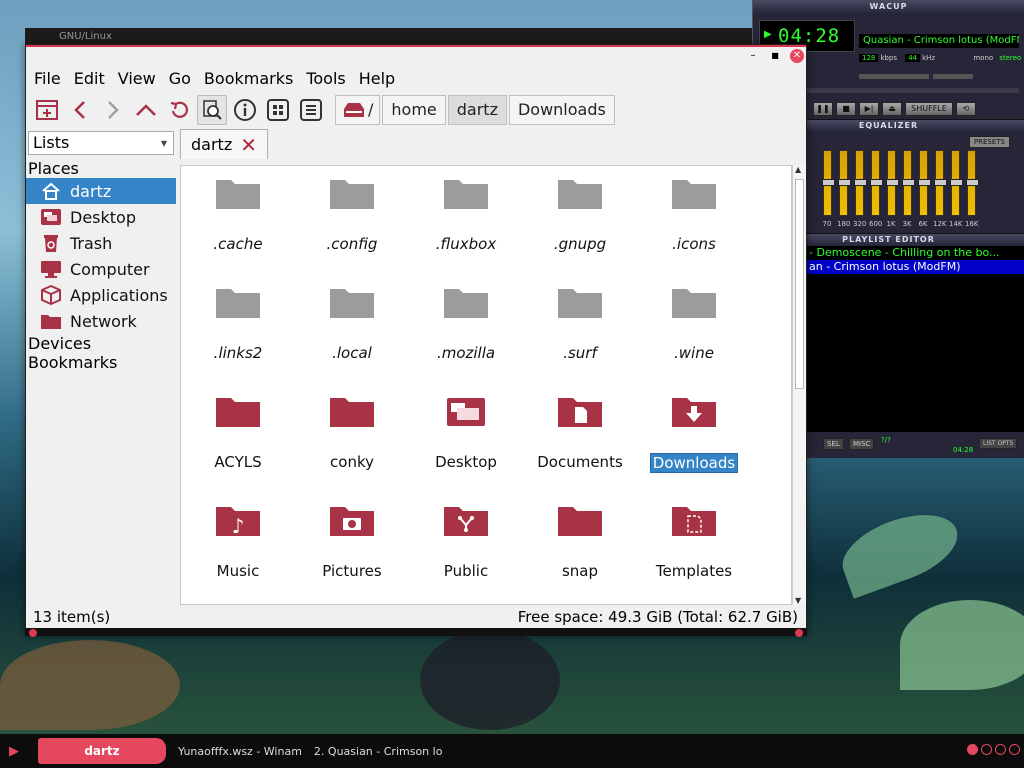 The height and width of the screenshot is (768, 1024). Describe the element at coordinates (14, 751) in the screenshot. I see `menu-play-icon: ▶` at that location.